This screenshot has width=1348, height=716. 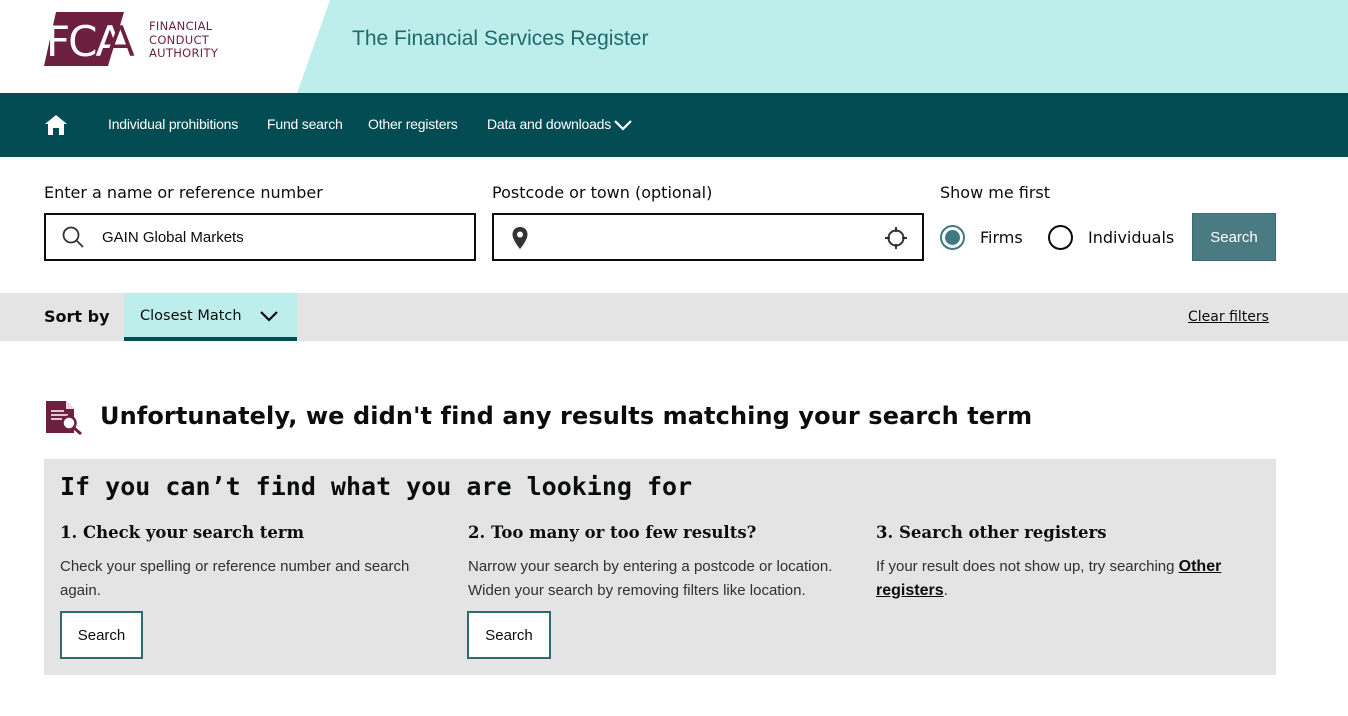 I want to click on help-search-button-1: Search, so click(x=101, y=635).